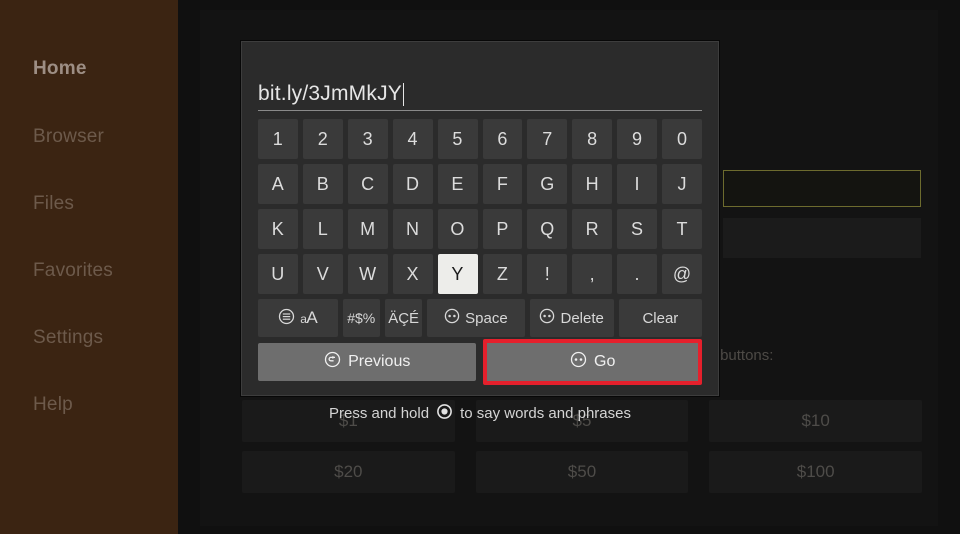  I want to click on key-x: X, so click(412, 274).